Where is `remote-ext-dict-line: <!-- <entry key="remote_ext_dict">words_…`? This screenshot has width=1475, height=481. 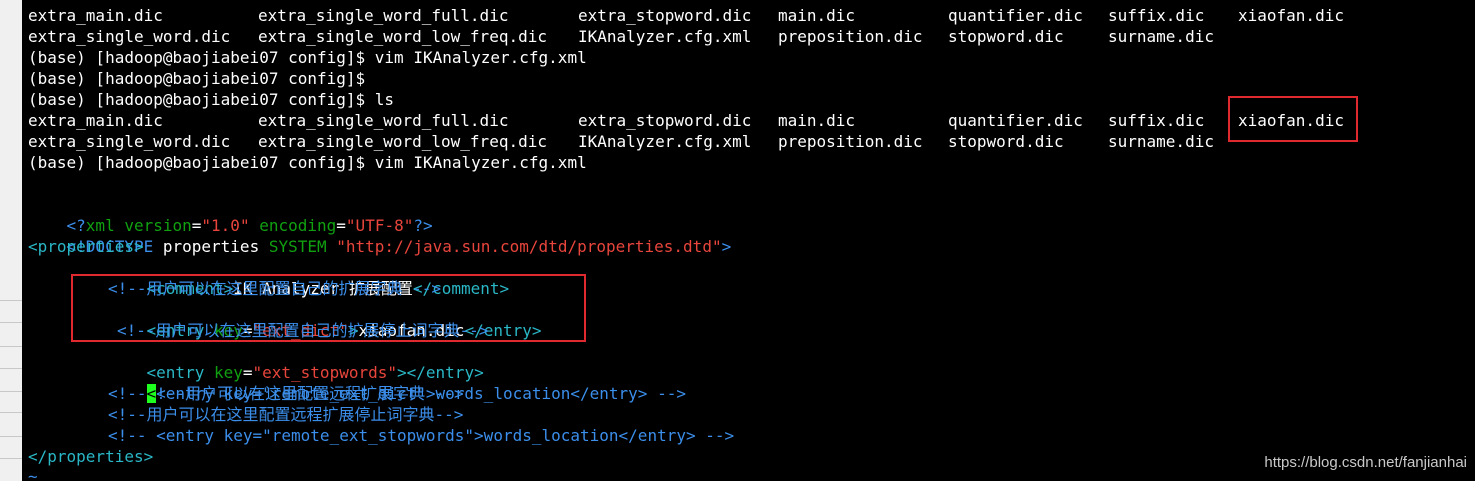
remote-ext-dict-line: <!-- <entry key="remote_ext_dict">words_… is located at coordinates (397, 393).